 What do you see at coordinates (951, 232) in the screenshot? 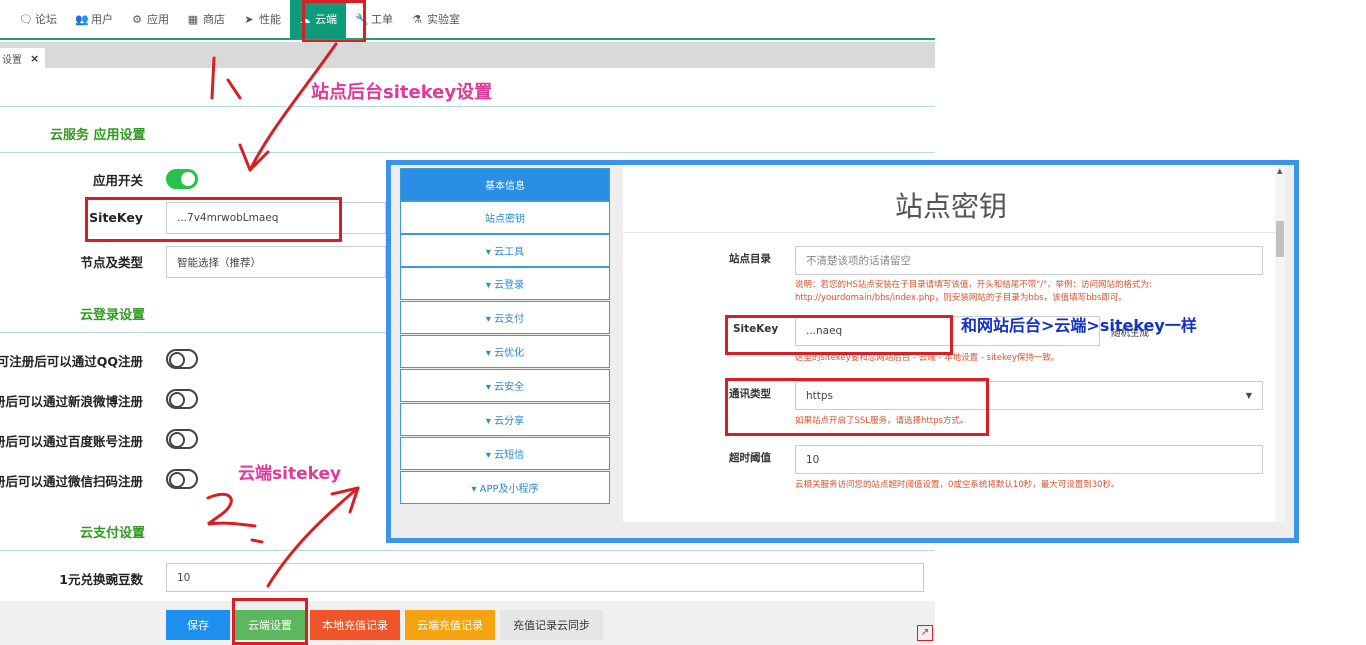
I see `title-divider` at bounding box center [951, 232].